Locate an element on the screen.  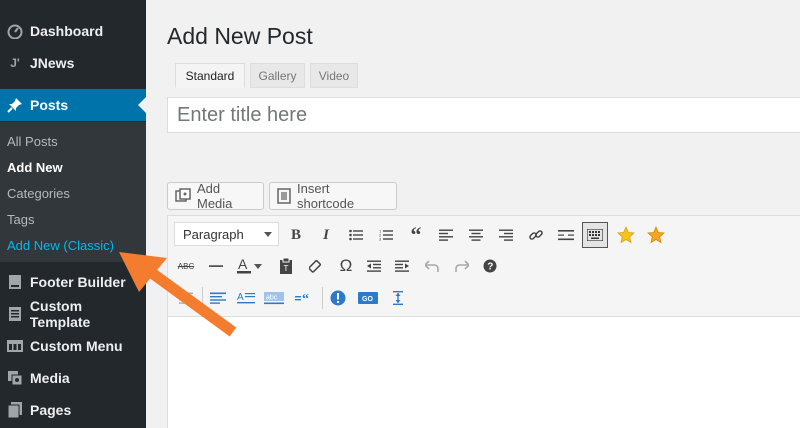
page-title: Add New Post is located at coordinates (240, 36).